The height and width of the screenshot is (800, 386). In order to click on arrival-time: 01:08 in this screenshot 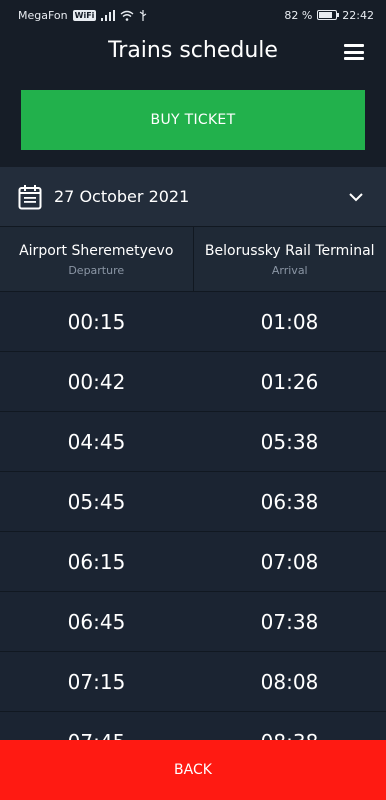, I will do `click(289, 321)`.